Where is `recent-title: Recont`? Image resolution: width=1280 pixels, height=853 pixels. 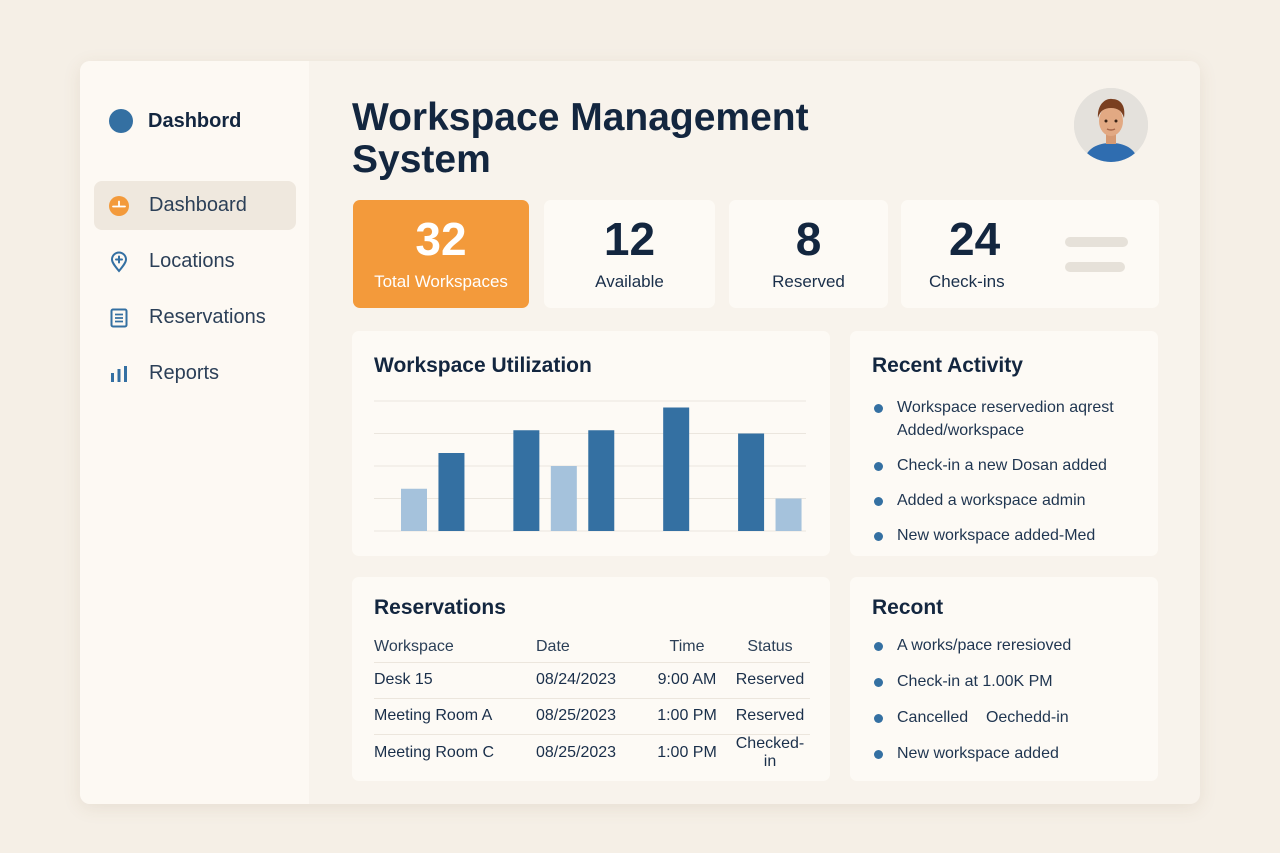 recent-title: Recont is located at coordinates (908, 607).